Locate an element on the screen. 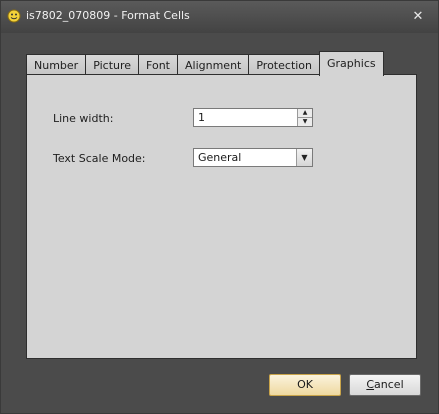 The height and width of the screenshot is (414, 439). cancel-label: Cancel is located at coordinates (385, 384).